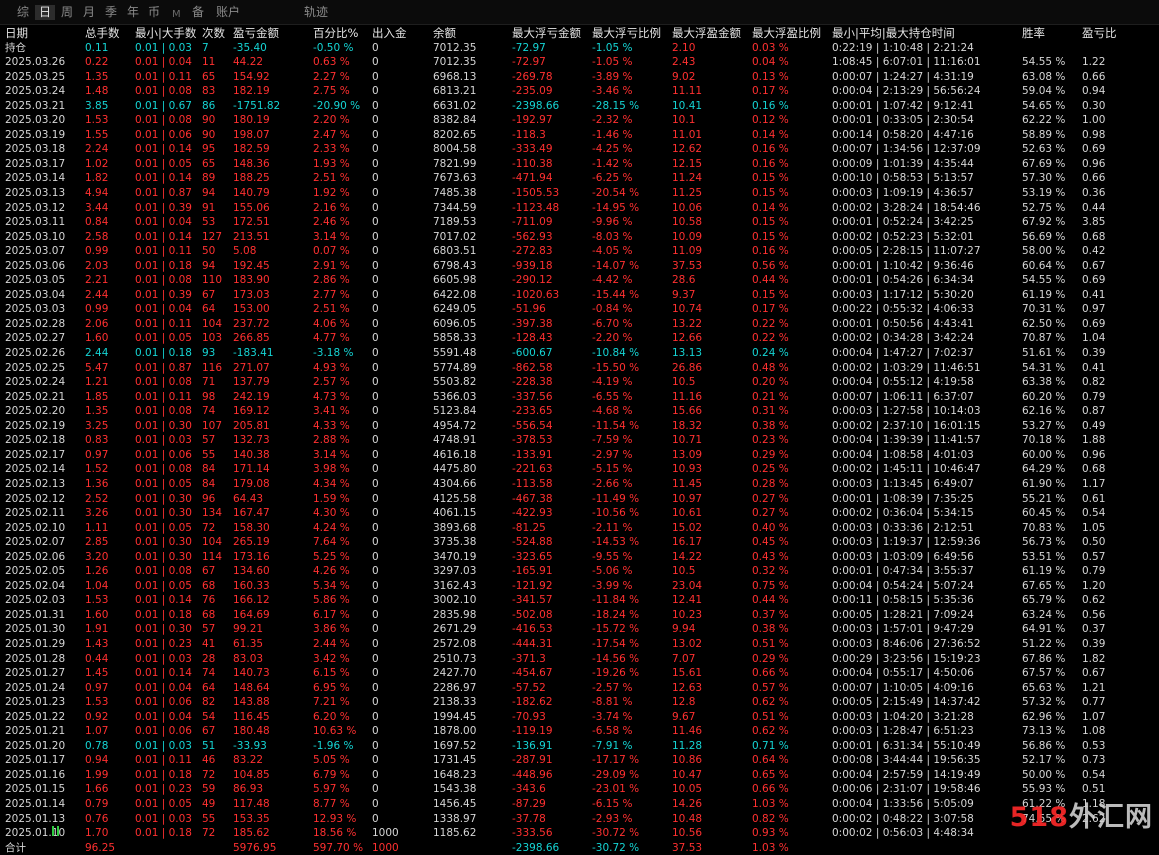  What do you see at coordinates (268, 33) in the screenshot?
I see `col-header-pnl: 盈亏金额` at bounding box center [268, 33].